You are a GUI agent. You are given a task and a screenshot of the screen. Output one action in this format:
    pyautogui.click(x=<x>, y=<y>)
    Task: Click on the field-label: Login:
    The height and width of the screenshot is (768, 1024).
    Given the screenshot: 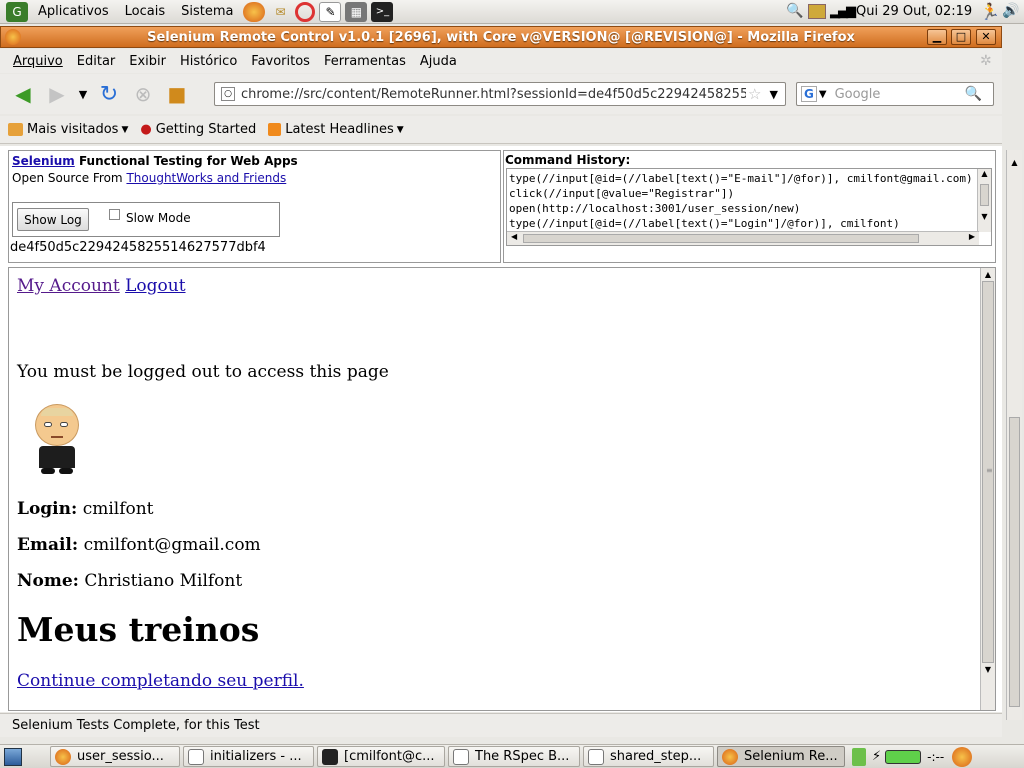 What is the action you would take?
    pyautogui.click(x=47, y=509)
    